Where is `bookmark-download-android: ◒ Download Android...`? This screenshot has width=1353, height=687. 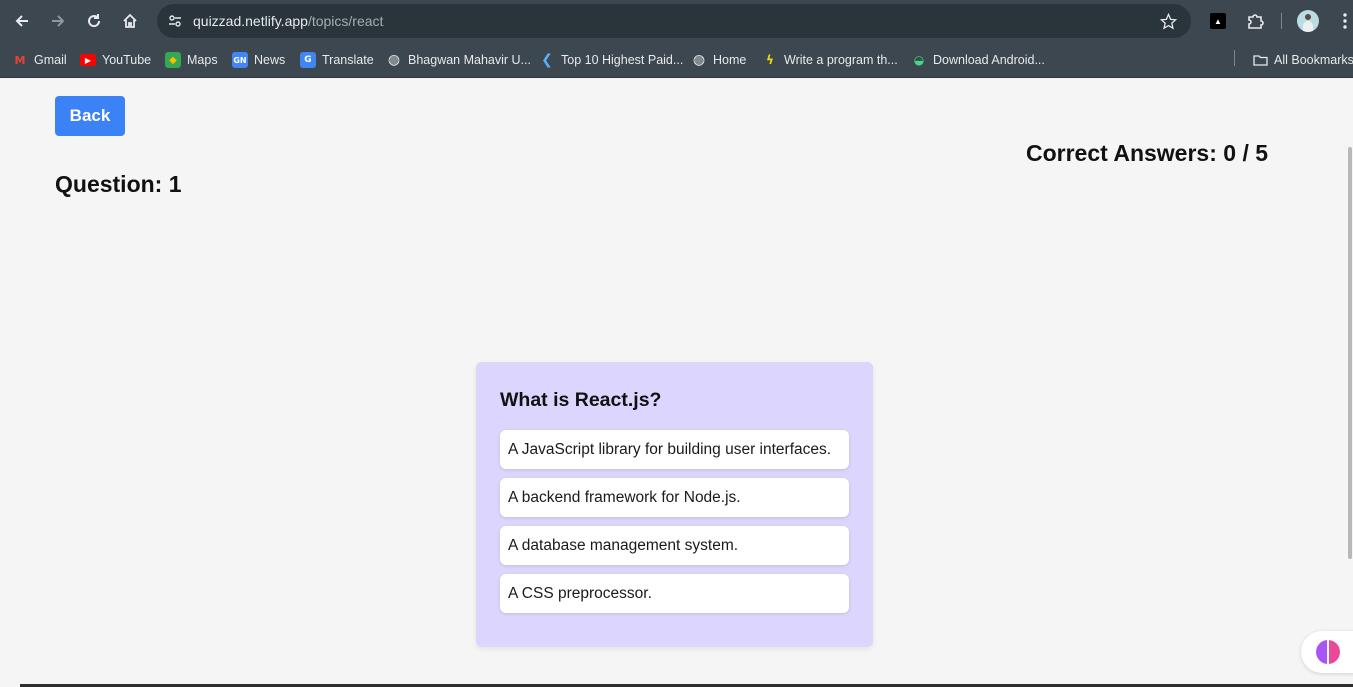
bookmark-download-android: ◒ Download Android... is located at coordinates (978, 60).